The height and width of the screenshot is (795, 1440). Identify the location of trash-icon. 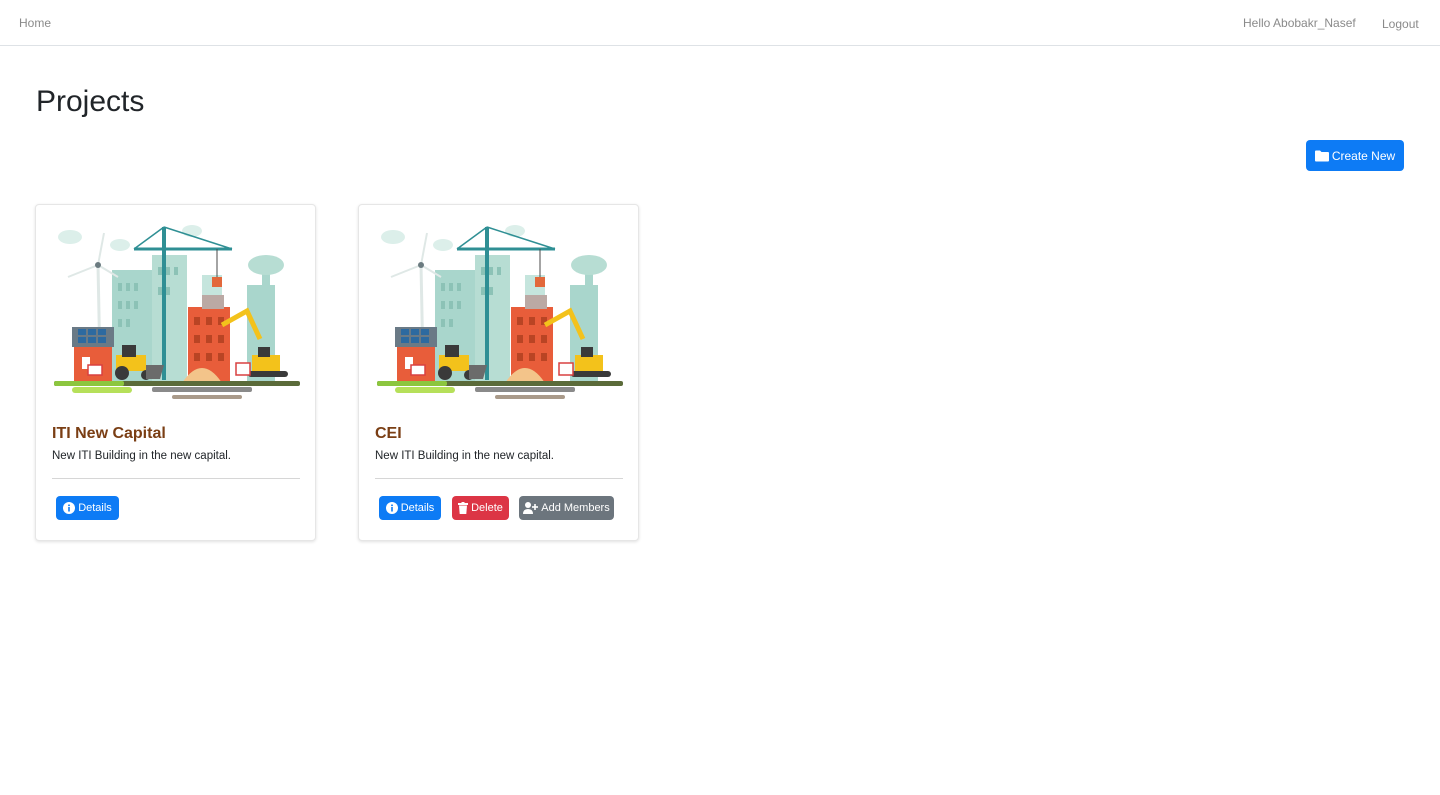
(463, 508).